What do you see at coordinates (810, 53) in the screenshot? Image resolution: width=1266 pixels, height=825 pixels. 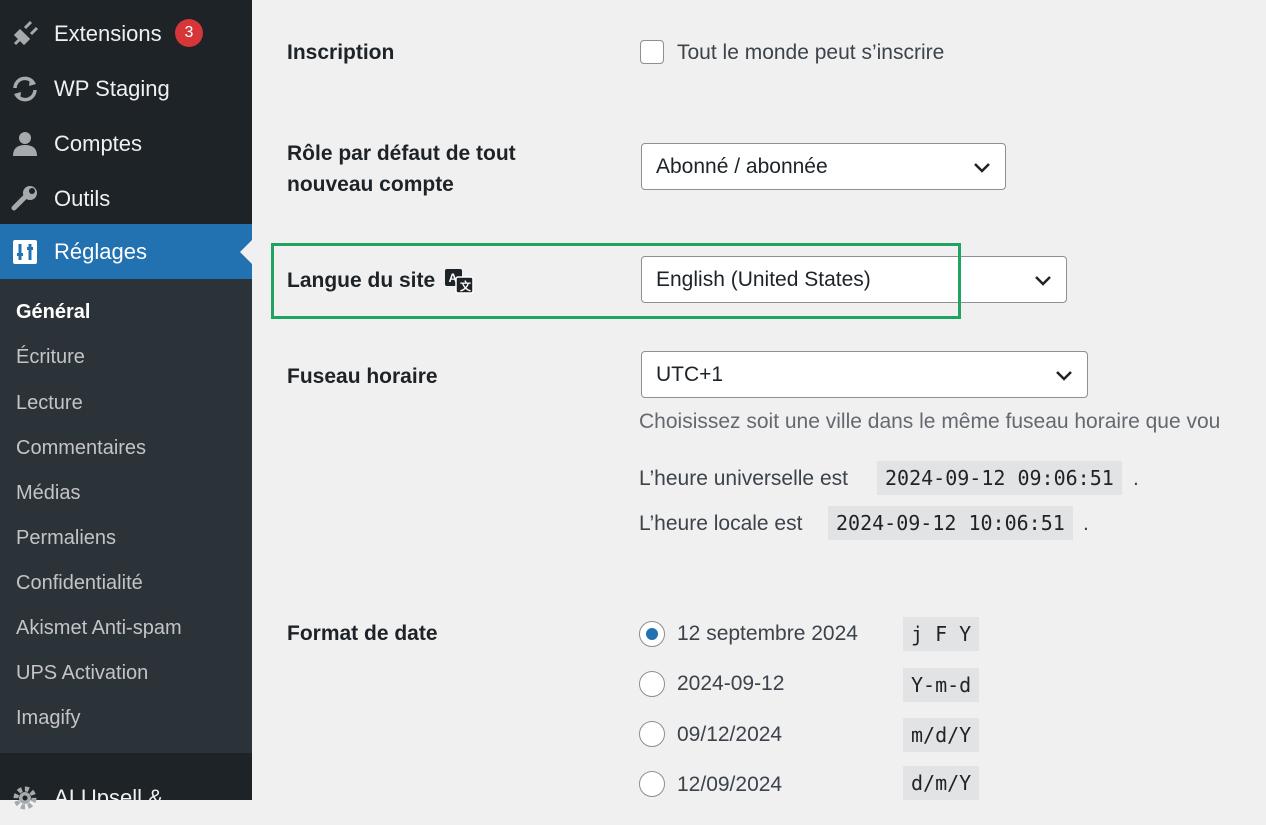 I see `registration-checkbox-label: Tout le monde peut s’inscrire` at bounding box center [810, 53].